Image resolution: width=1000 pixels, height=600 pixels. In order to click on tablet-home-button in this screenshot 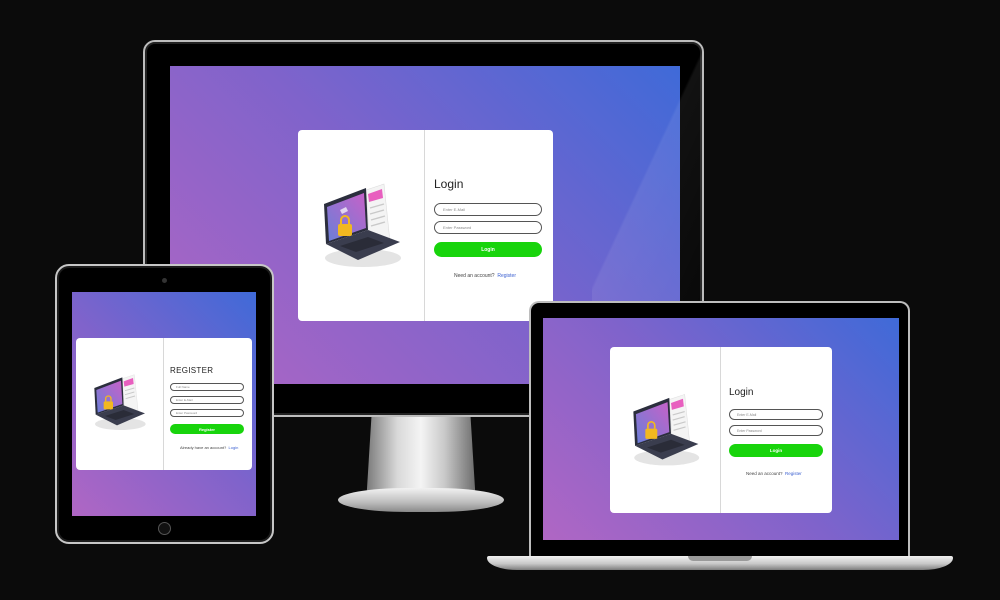, I will do `click(164, 528)`.